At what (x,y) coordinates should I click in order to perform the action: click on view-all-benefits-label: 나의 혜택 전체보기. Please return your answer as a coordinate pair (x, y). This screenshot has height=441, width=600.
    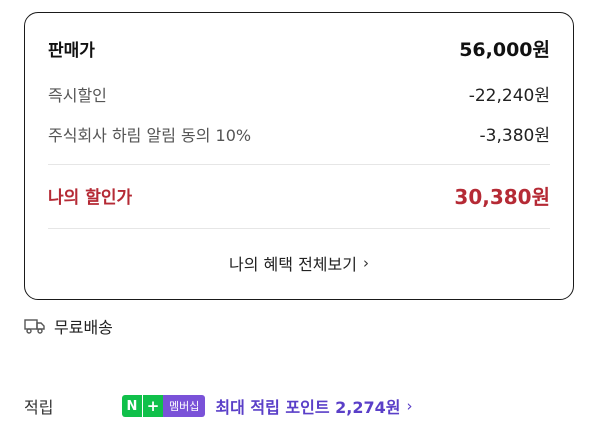
    Looking at the image, I should click on (293, 264).